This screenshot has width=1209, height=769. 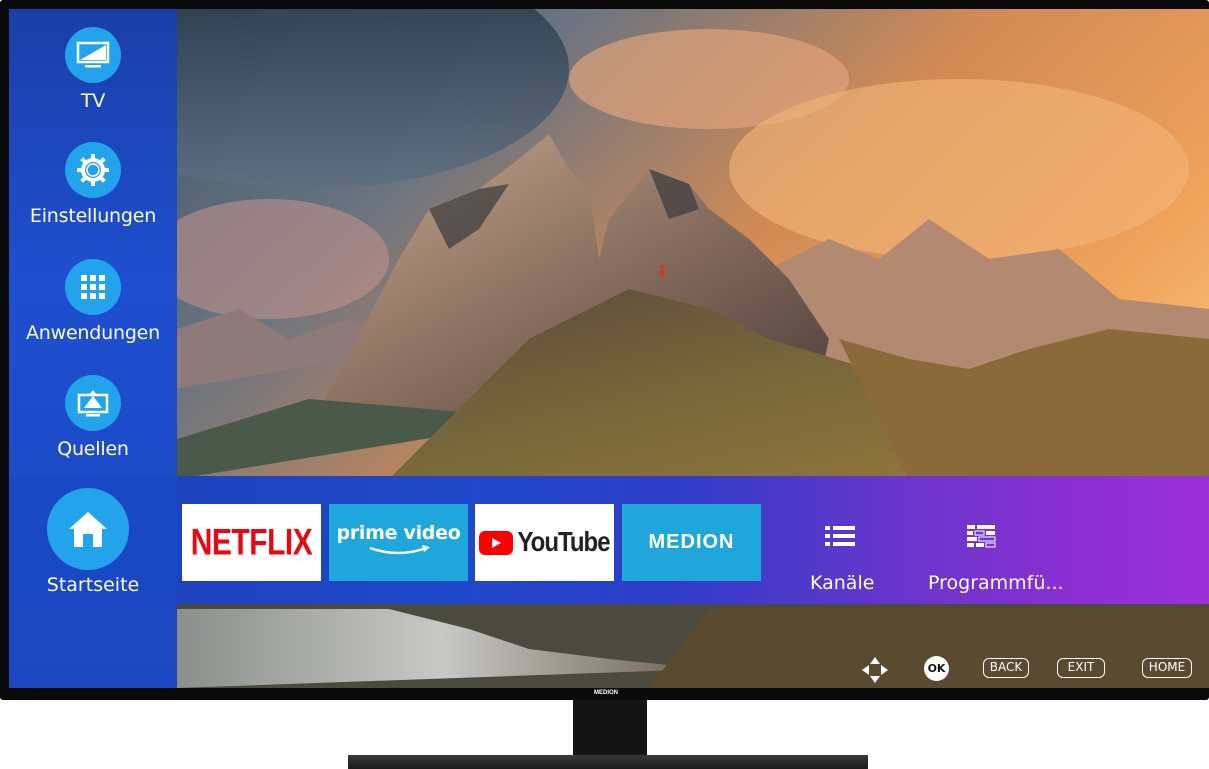 I want to click on function-label-channels: Kanäle, so click(x=842, y=583).